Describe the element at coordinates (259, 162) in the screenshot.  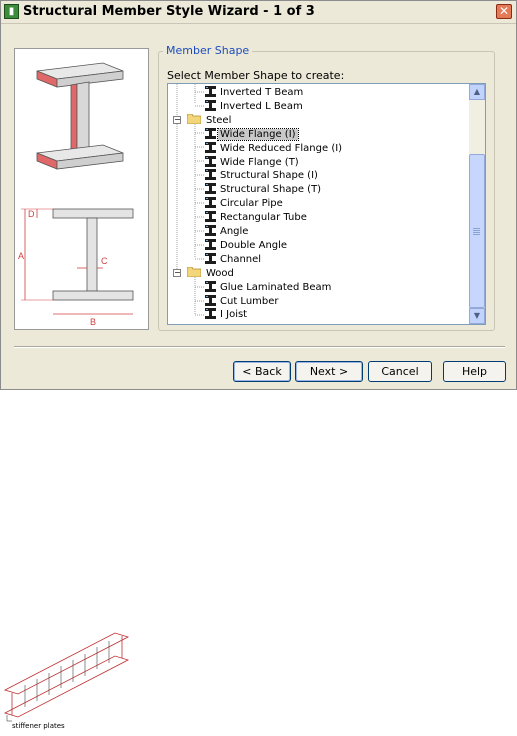
I see `tree-item-label: Wide Flange (T)` at that location.